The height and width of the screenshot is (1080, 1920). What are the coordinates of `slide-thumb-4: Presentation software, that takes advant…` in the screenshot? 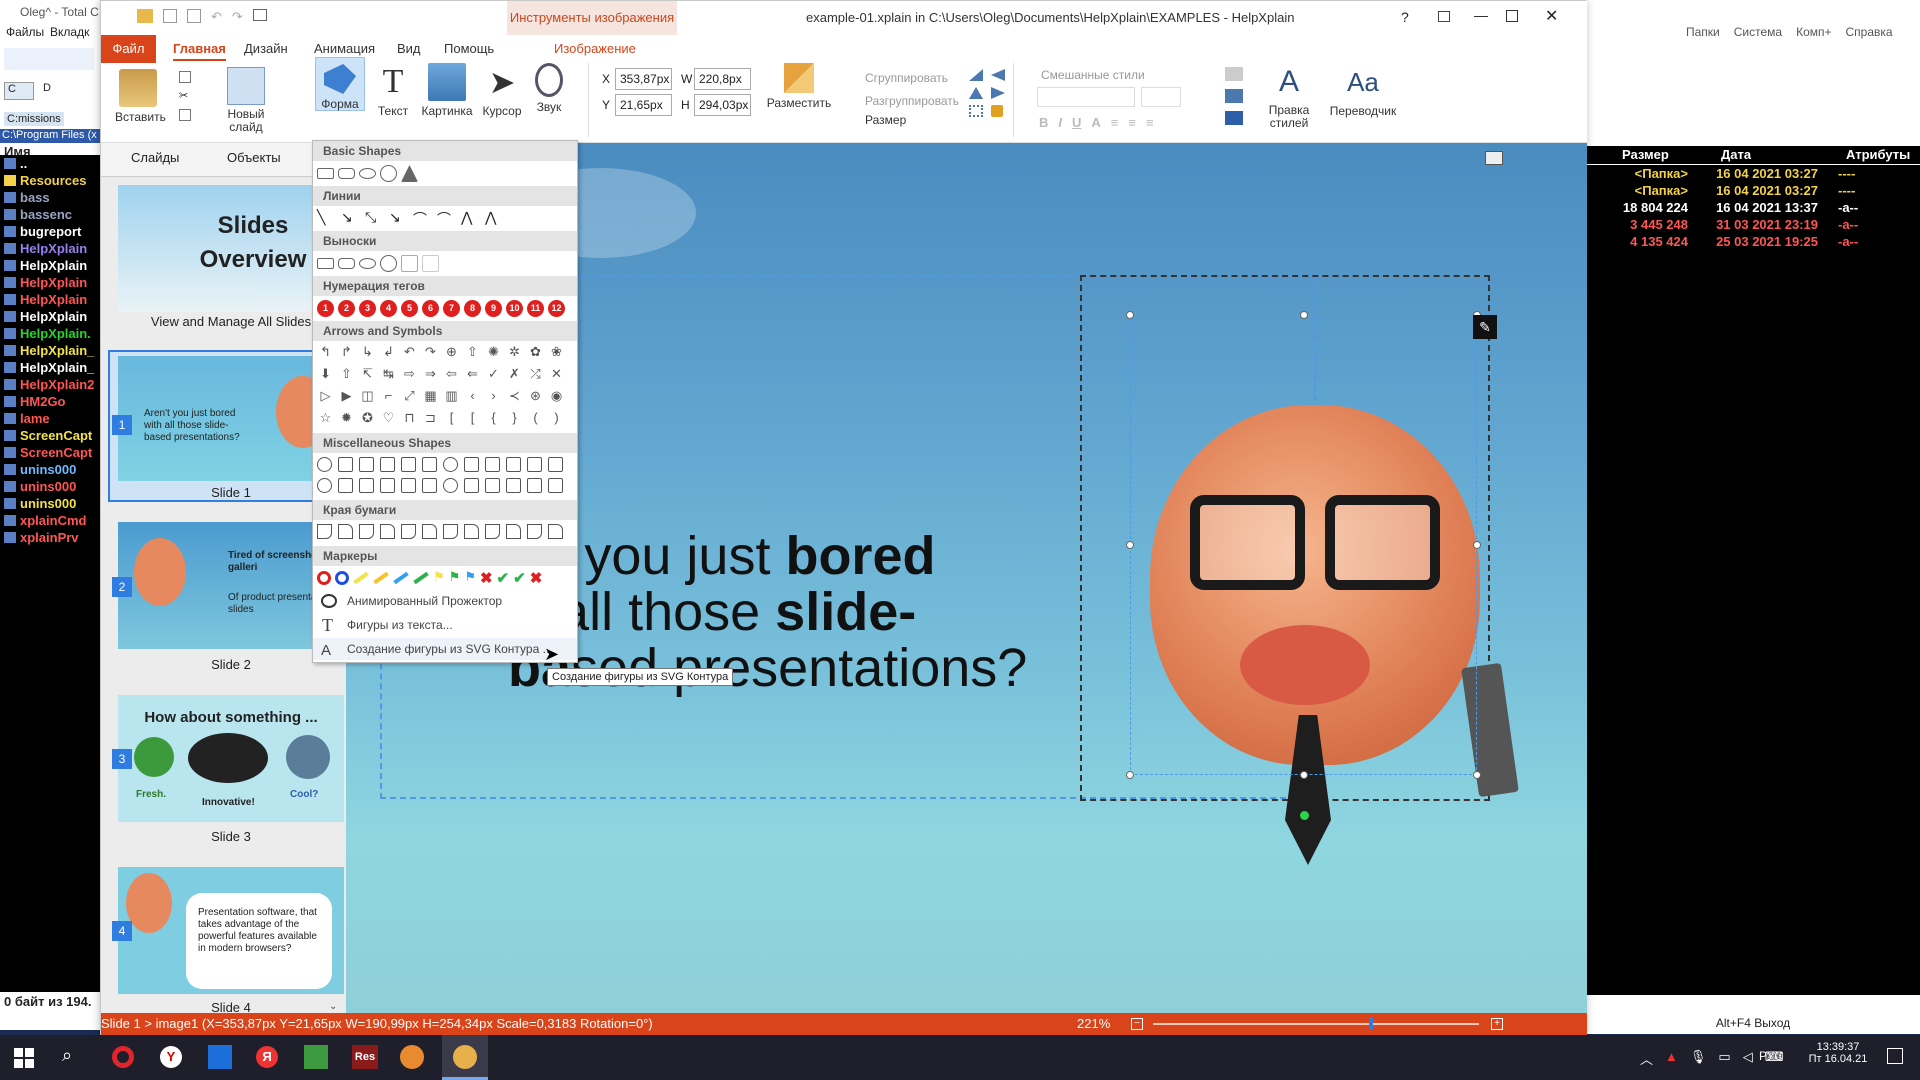 It's located at (231, 930).